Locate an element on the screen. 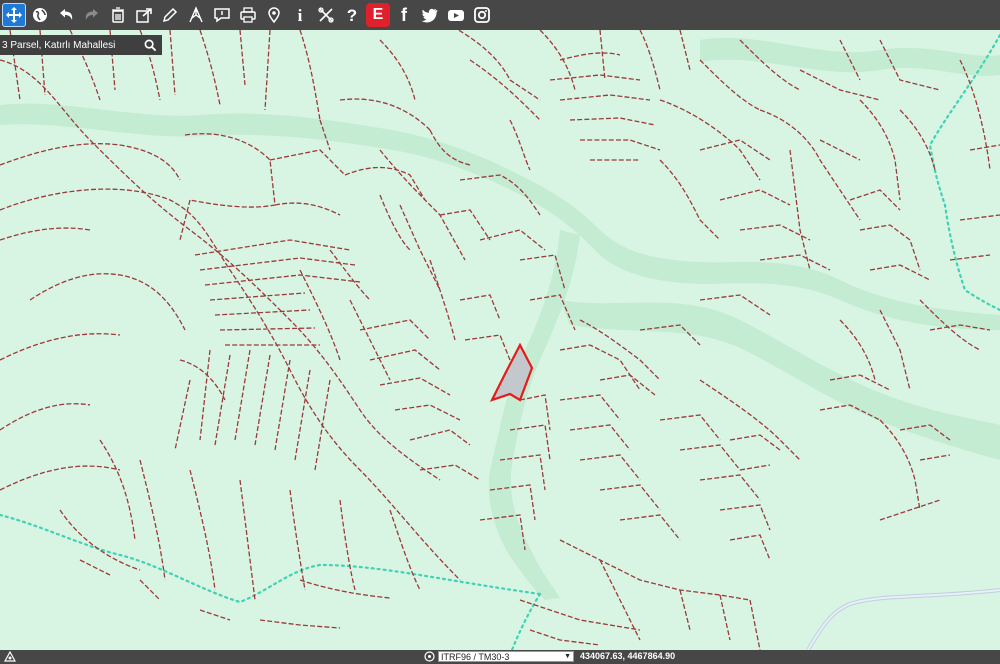 This screenshot has height=664, width=1000. search-box is located at coordinates (81, 45).